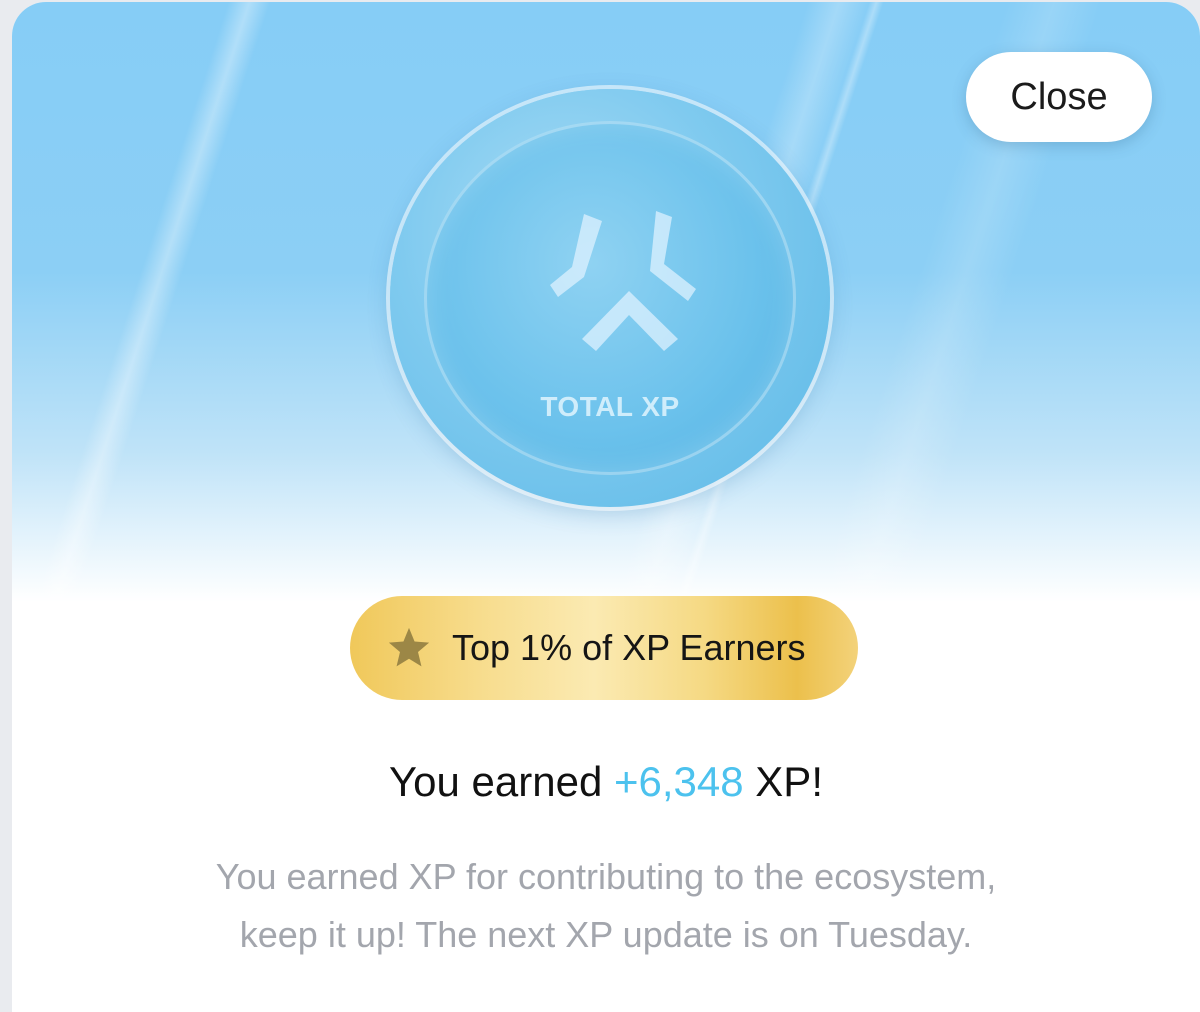  Describe the element at coordinates (409, 647) in the screenshot. I see `star-icon` at that location.